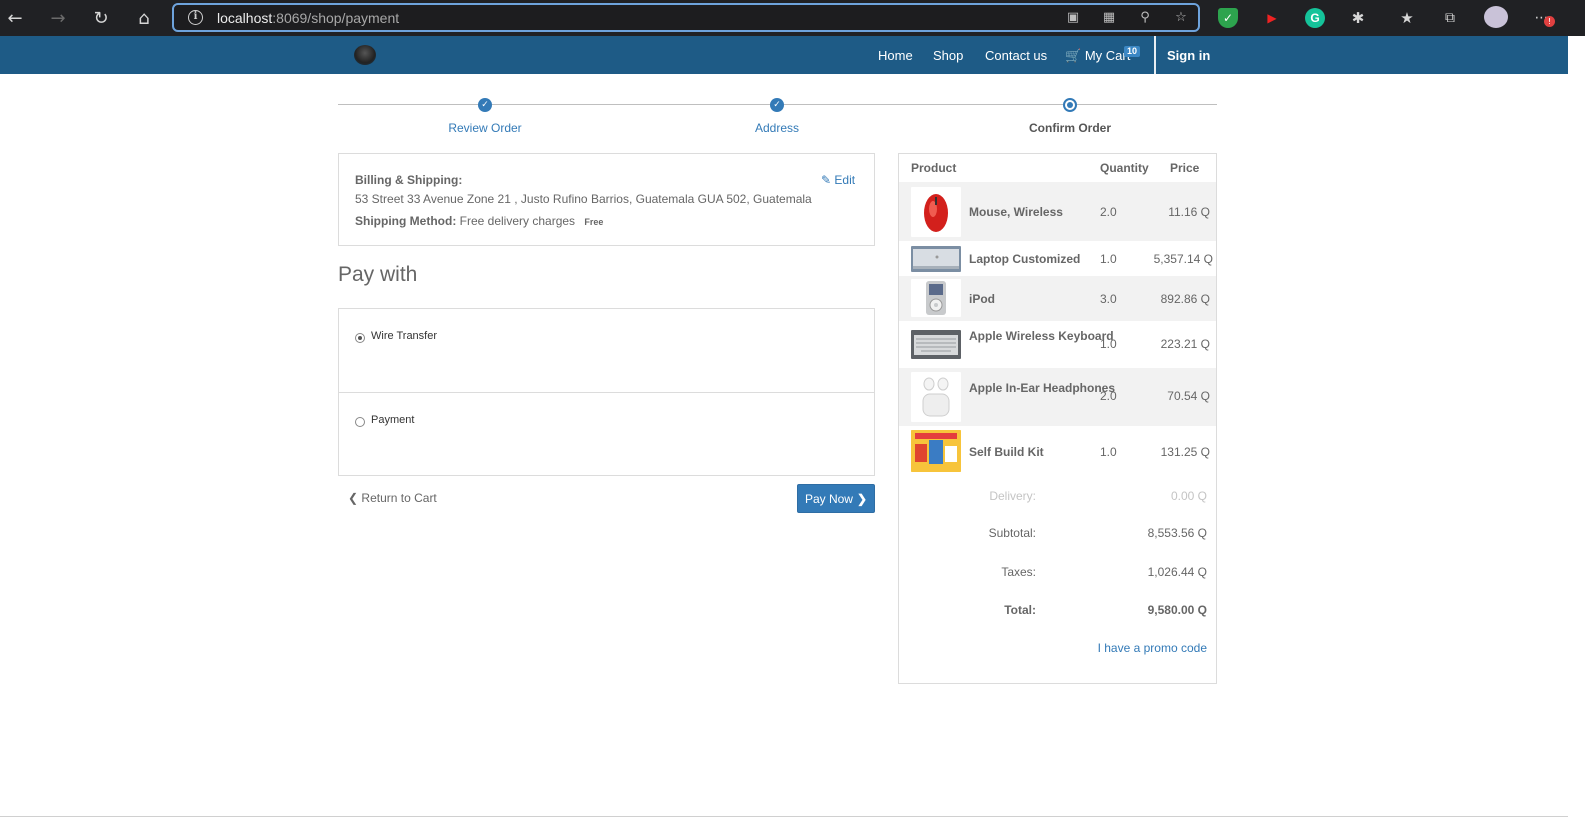  Describe the element at coordinates (1073, 18) in the screenshot. I see `device-icon: ▣` at that location.